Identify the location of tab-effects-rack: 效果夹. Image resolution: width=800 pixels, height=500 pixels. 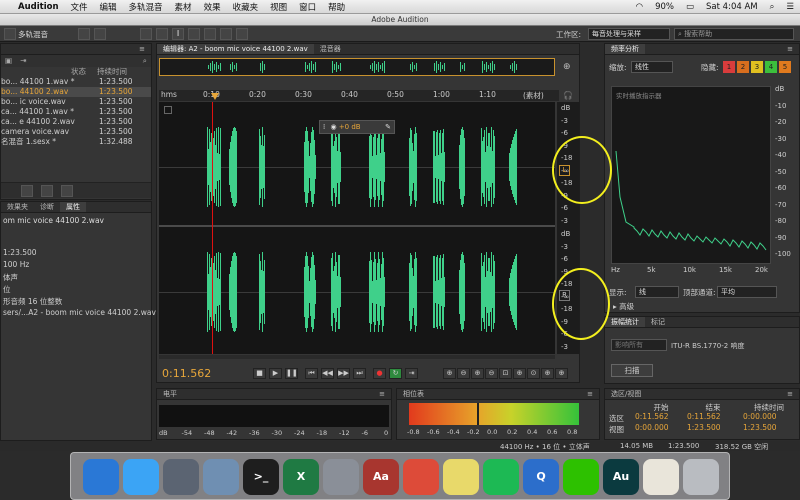
(17, 207).